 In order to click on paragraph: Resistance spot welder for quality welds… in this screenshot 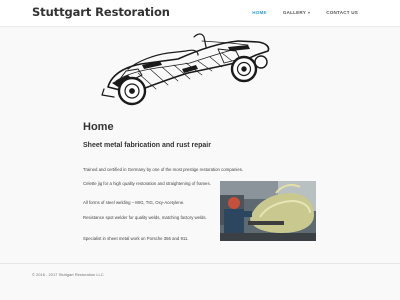, I will do `click(145, 217)`.